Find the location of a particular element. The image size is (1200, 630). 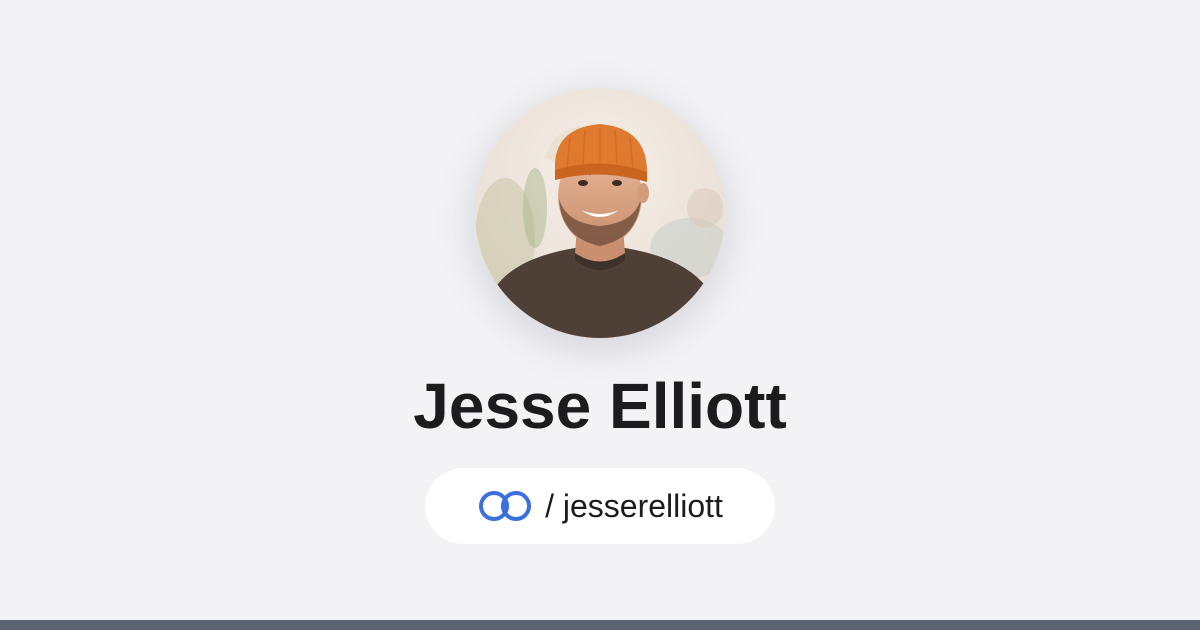

avatar-photo is located at coordinates (600, 213).